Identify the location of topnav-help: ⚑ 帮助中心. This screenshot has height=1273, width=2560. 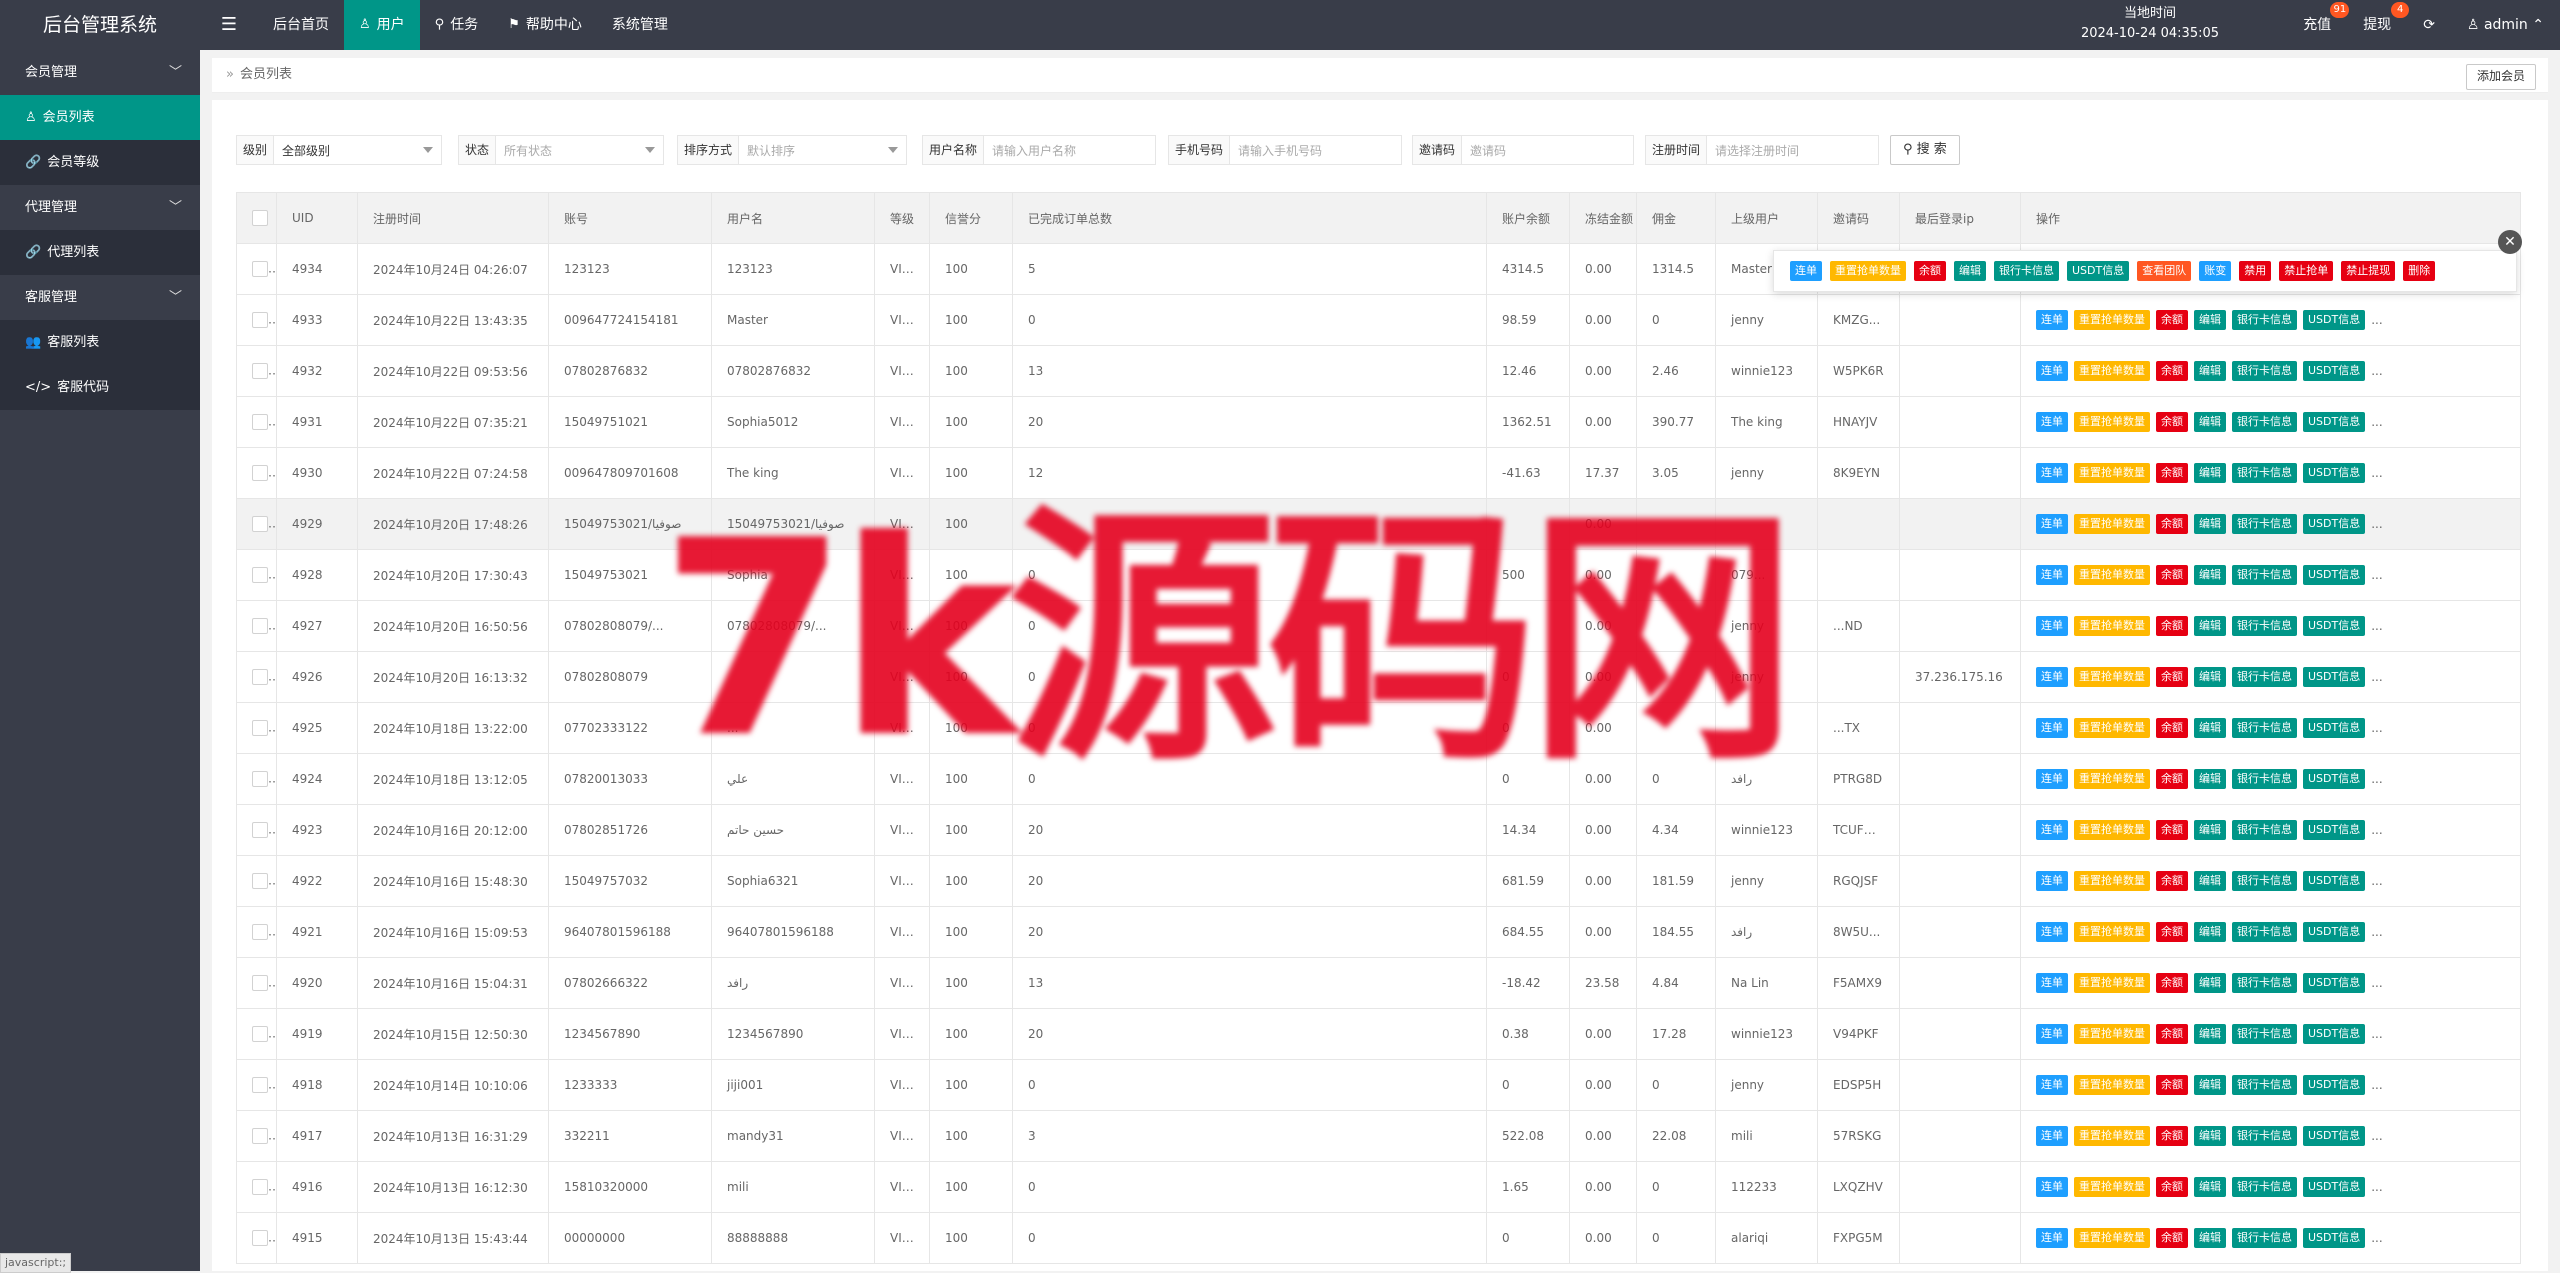
(545, 25).